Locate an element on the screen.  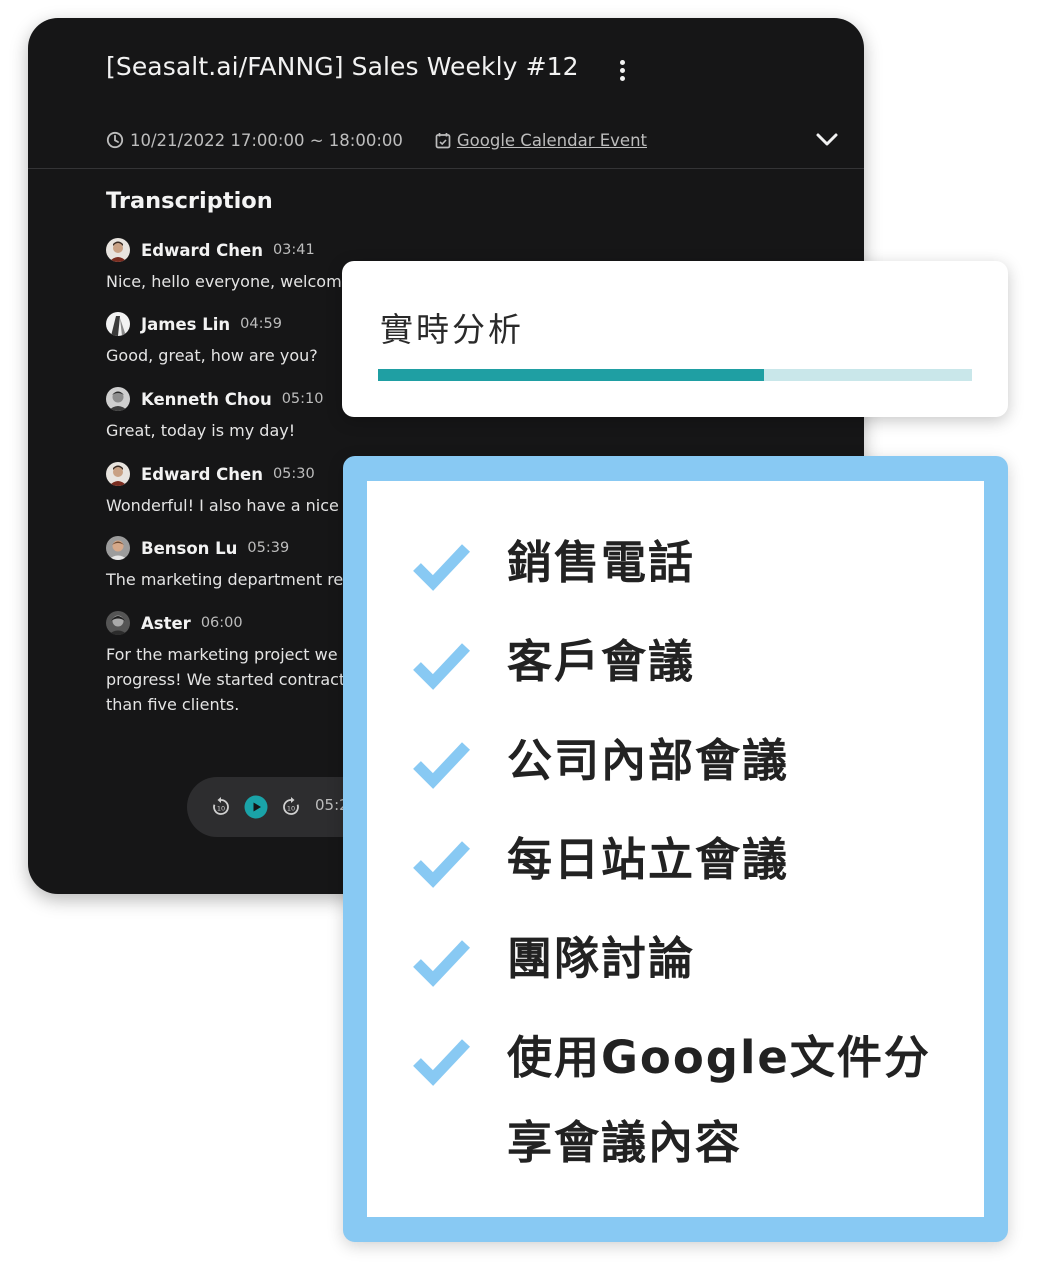
realtime-analysis-card: 實時分析 is located at coordinates (675, 339).